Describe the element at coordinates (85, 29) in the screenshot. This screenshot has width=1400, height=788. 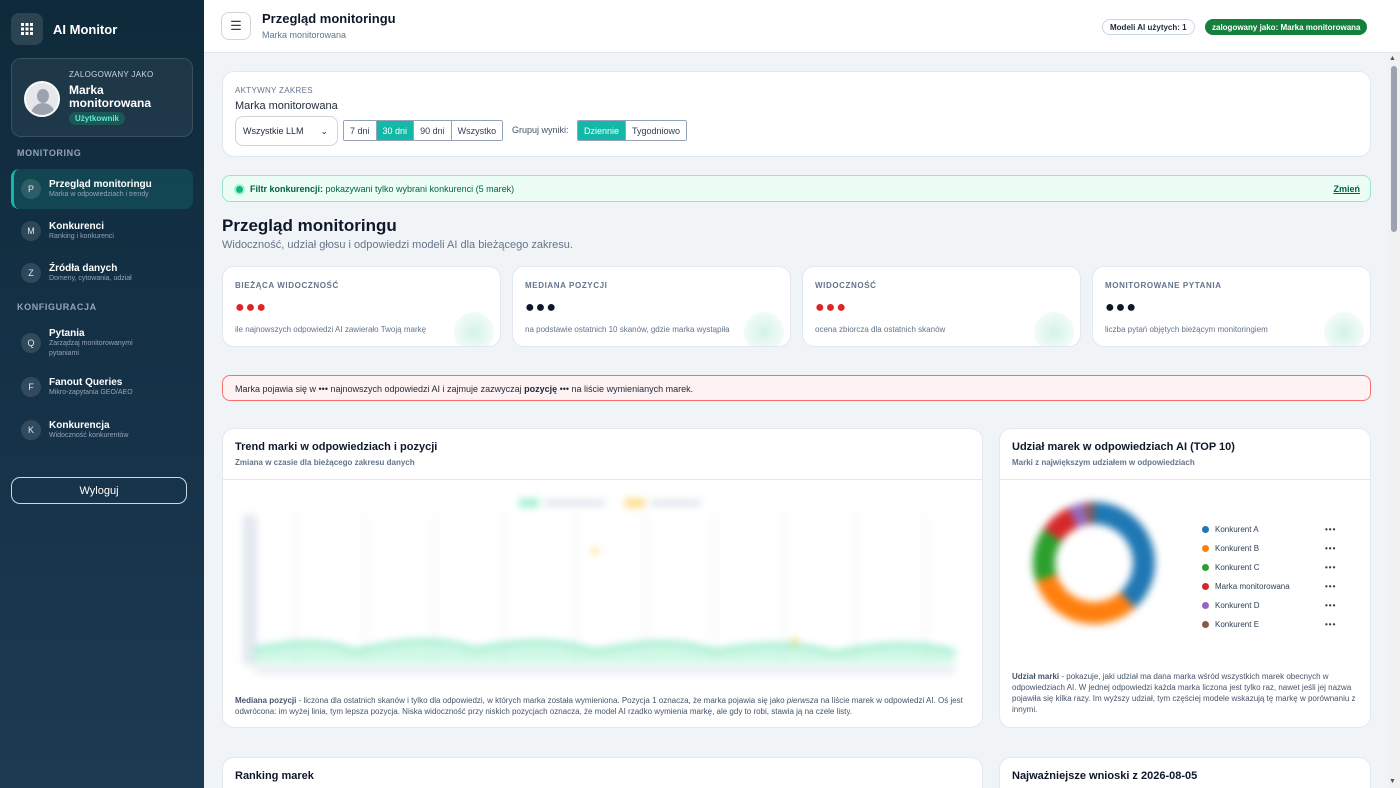
I see `app-title: AI Monitor` at that location.